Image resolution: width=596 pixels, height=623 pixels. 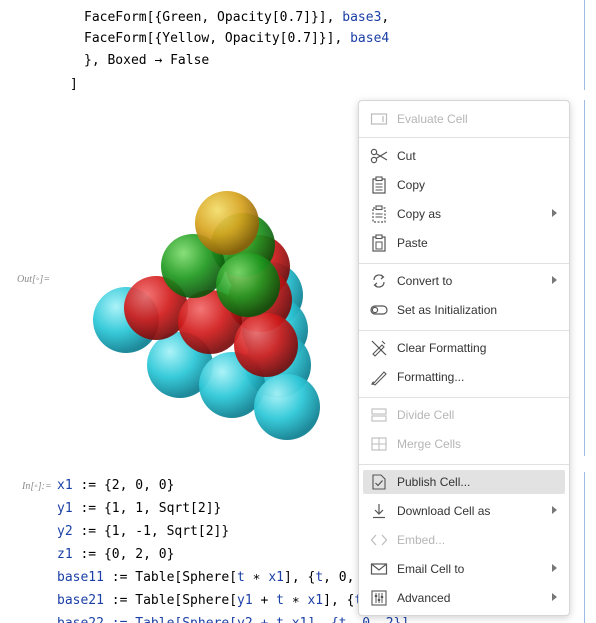 What do you see at coordinates (65, 531) in the screenshot?
I see `code-symbol-y2: y2` at bounding box center [65, 531].